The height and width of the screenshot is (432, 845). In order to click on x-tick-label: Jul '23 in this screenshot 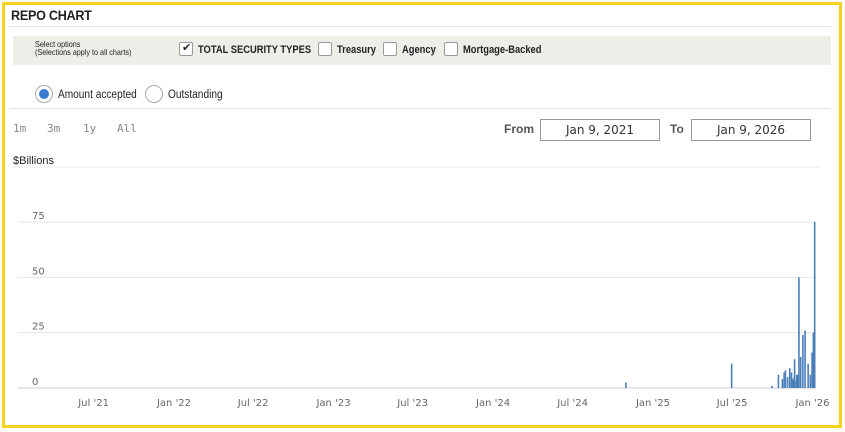, I will do `click(412, 403)`.